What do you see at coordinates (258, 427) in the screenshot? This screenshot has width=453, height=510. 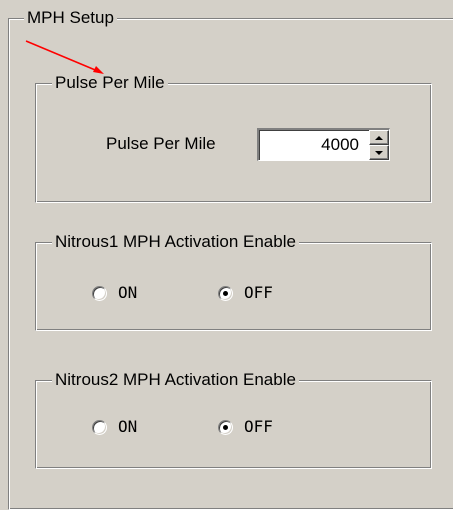 I see `nitrous2-off-label: OFF` at bounding box center [258, 427].